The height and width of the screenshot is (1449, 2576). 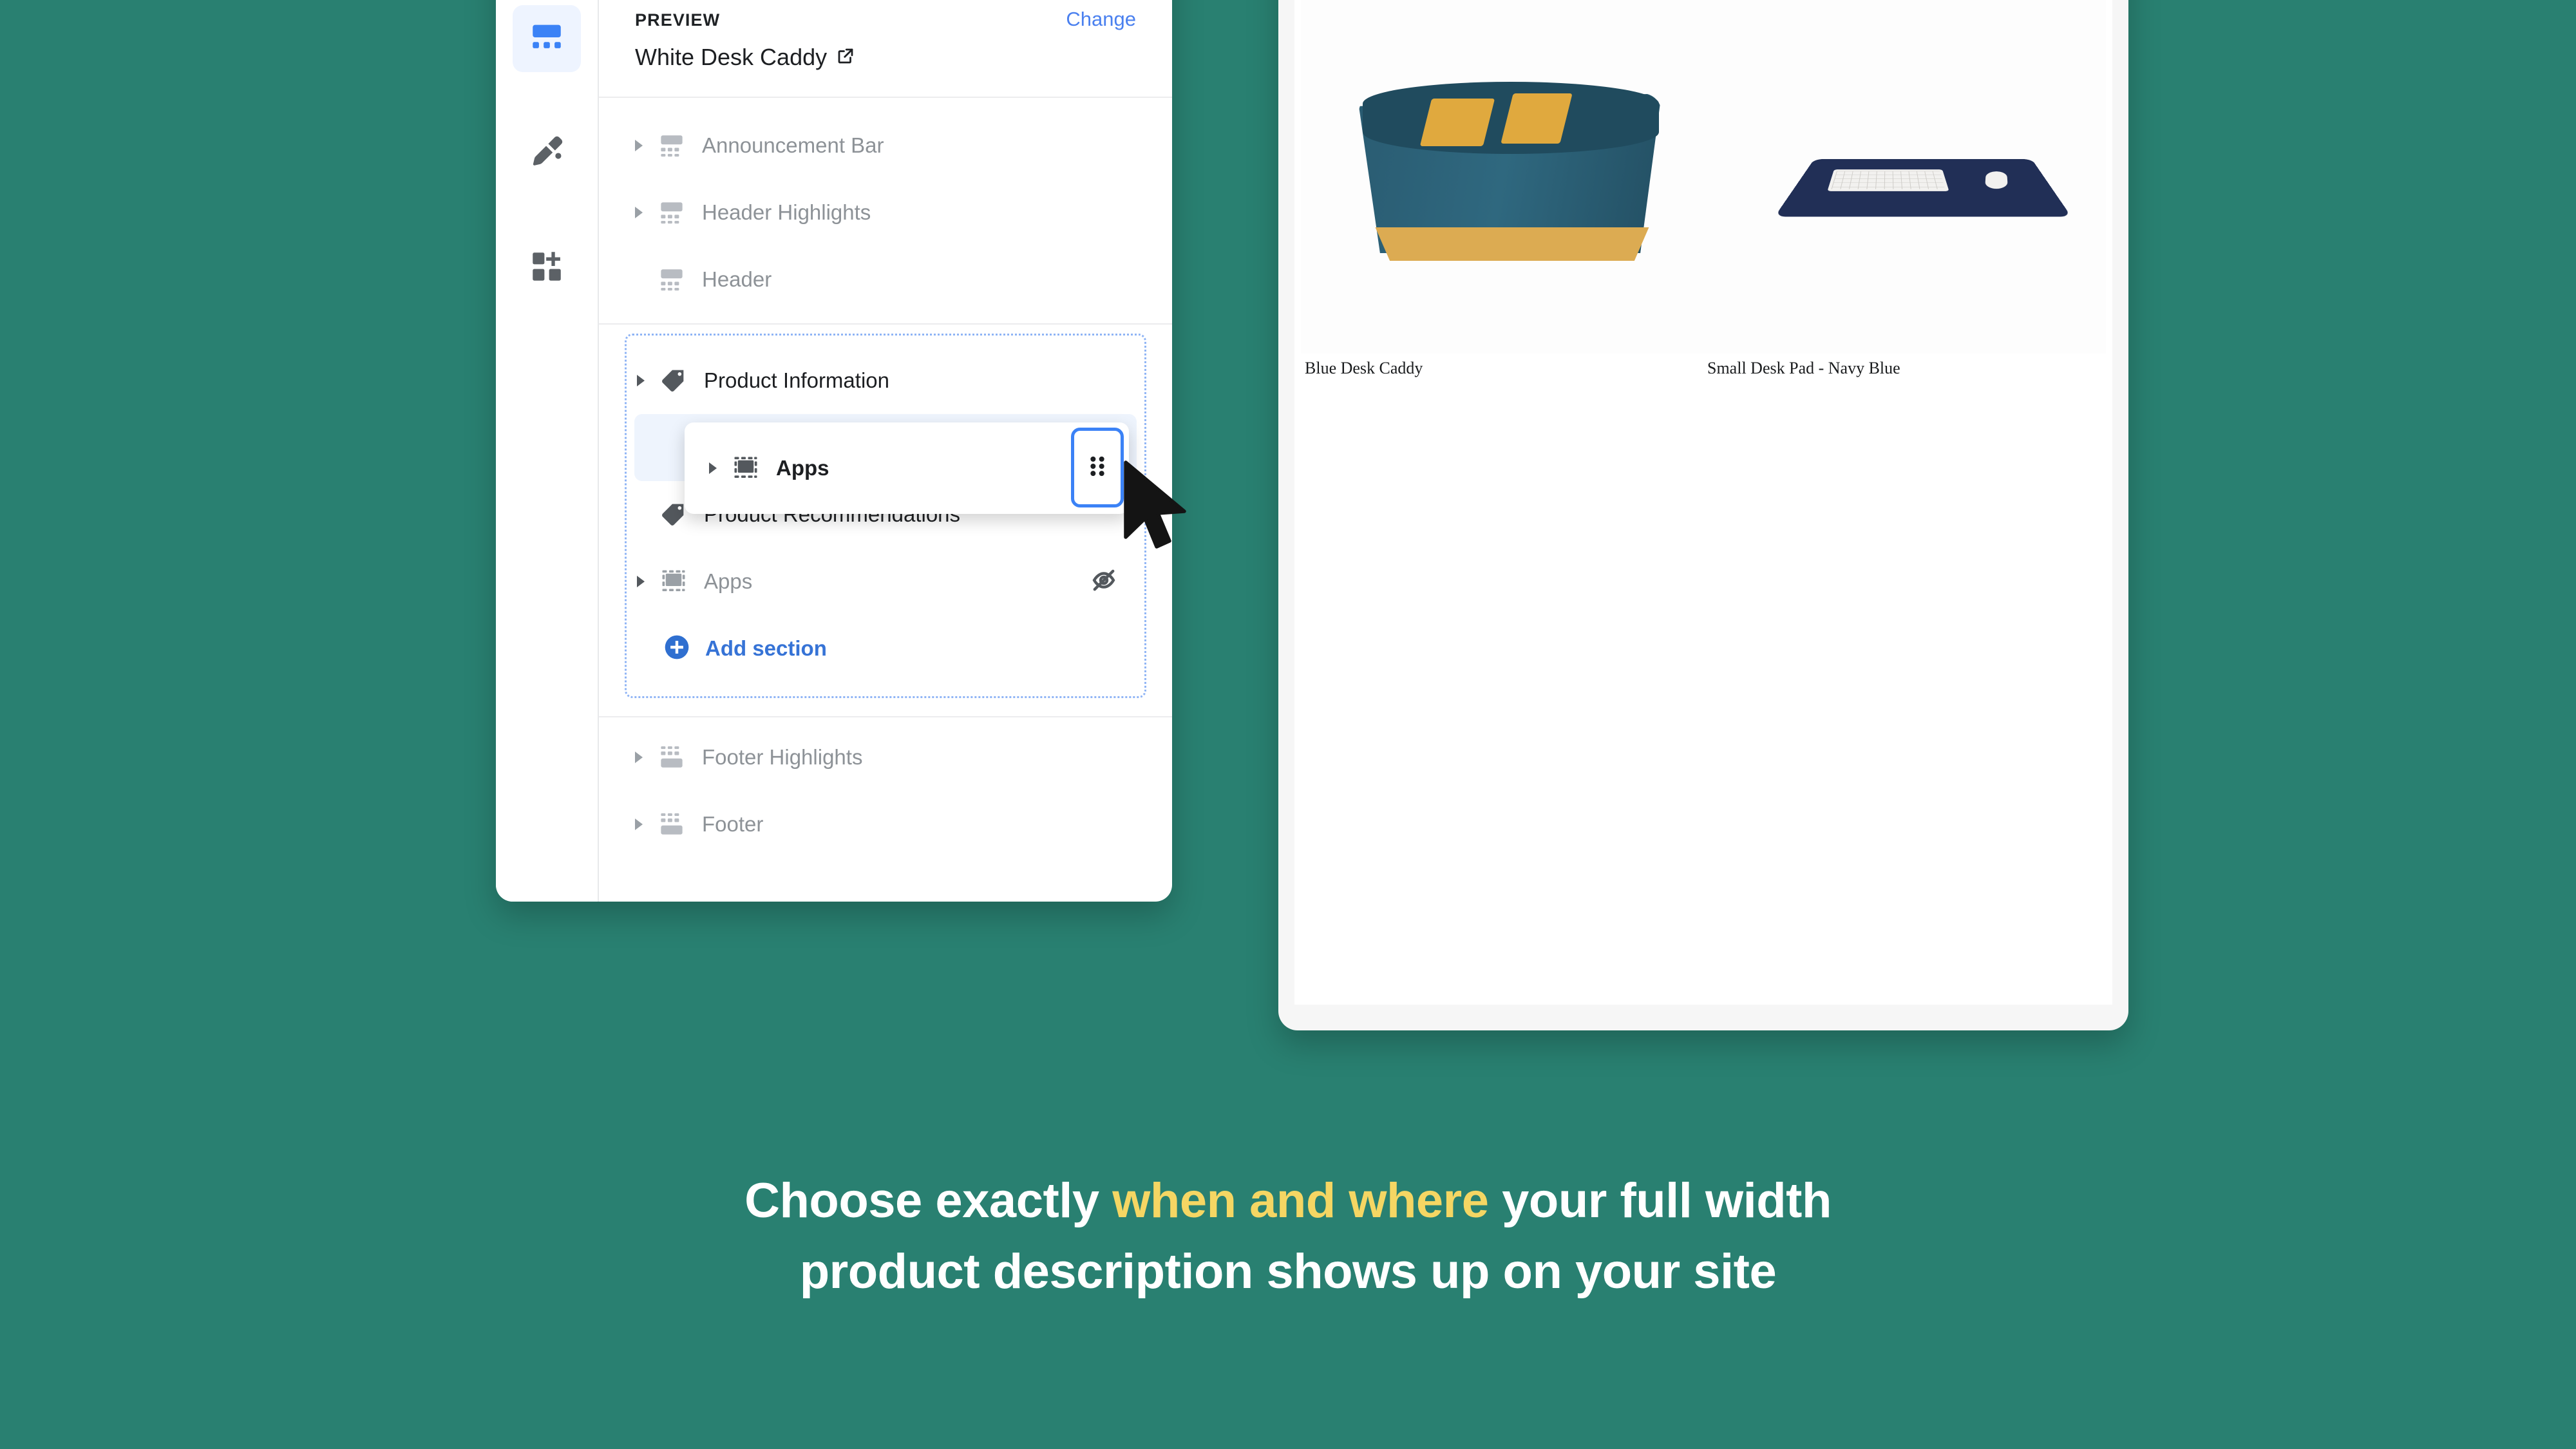 What do you see at coordinates (1158, 509) in the screenshot?
I see `mouse-pointer-icon` at bounding box center [1158, 509].